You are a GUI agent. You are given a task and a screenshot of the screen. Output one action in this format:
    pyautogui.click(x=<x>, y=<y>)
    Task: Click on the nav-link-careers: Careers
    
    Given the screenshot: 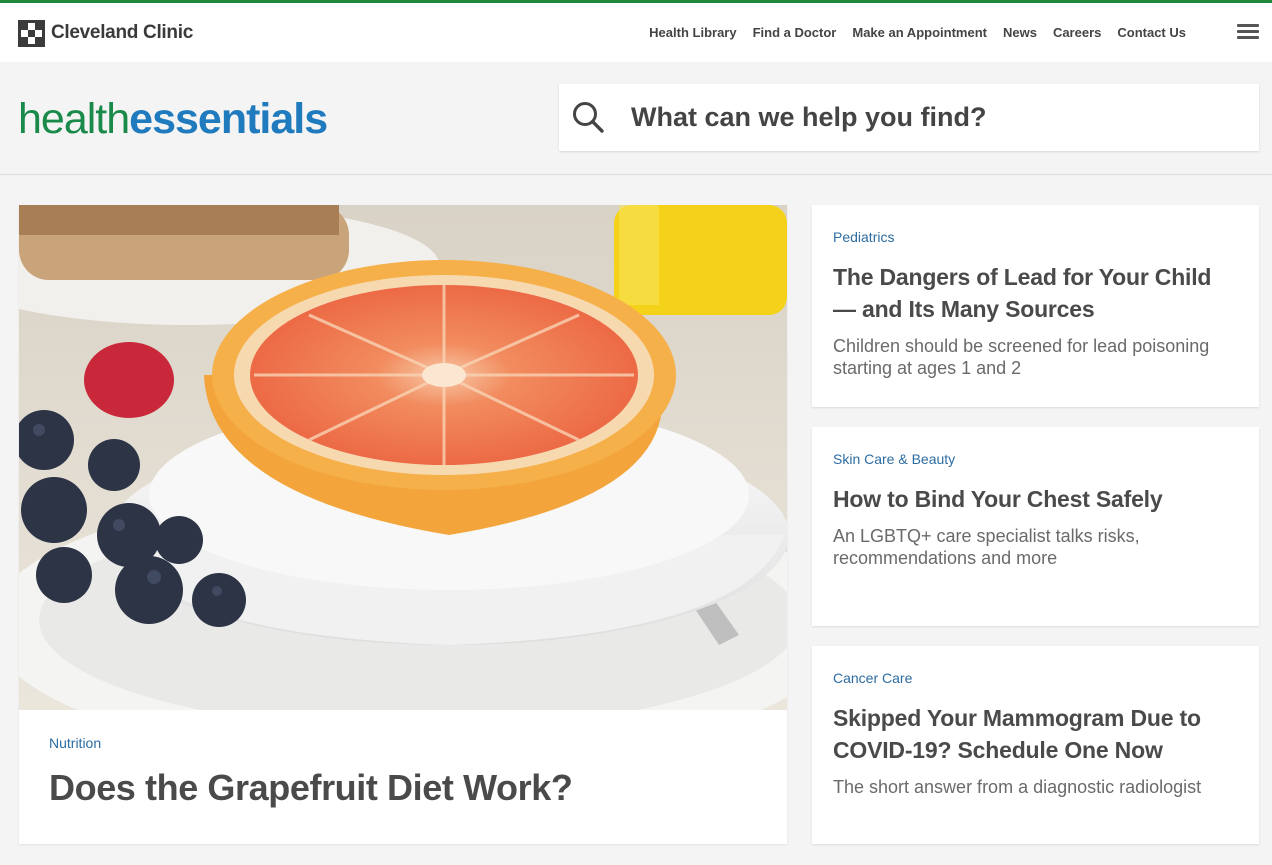 What is the action you would take?
    pyautogui.click(x=1077, y=32)
    